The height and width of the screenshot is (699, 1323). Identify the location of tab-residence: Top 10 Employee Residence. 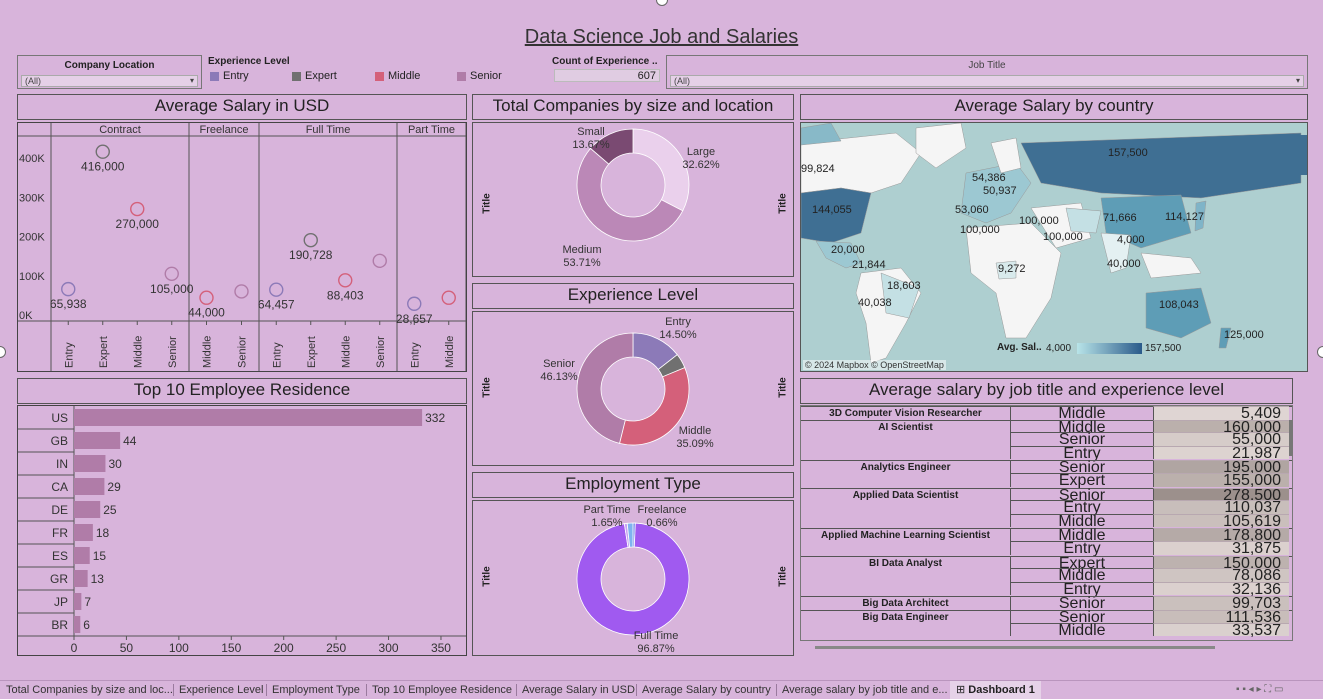
(442, 690).